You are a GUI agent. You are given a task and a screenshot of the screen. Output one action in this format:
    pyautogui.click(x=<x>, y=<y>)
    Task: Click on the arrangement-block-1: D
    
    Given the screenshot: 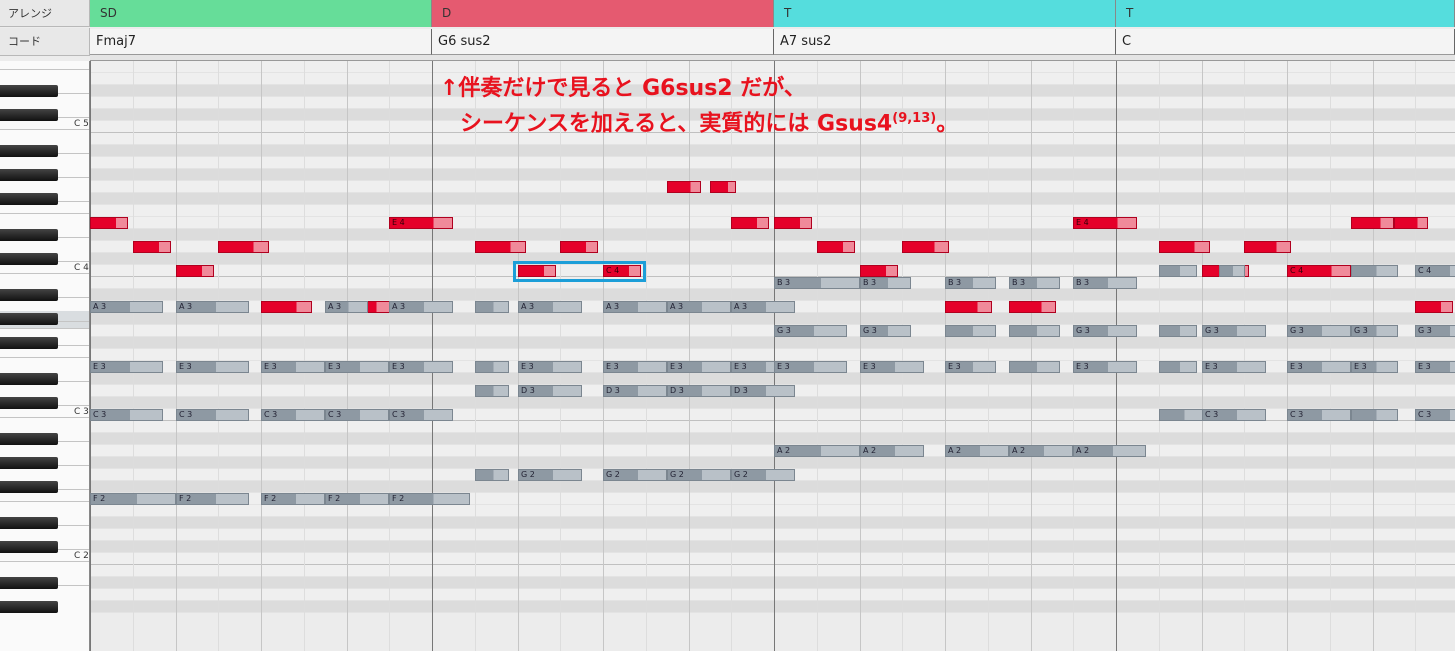 What is the action you would take?
    pyautogui.click(x=603, y=13)
    